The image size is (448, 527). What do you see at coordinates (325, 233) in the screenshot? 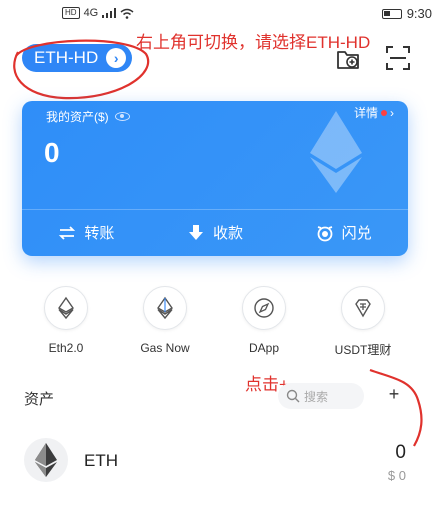
I see `swap-icon` at bounding box center [325, 233].